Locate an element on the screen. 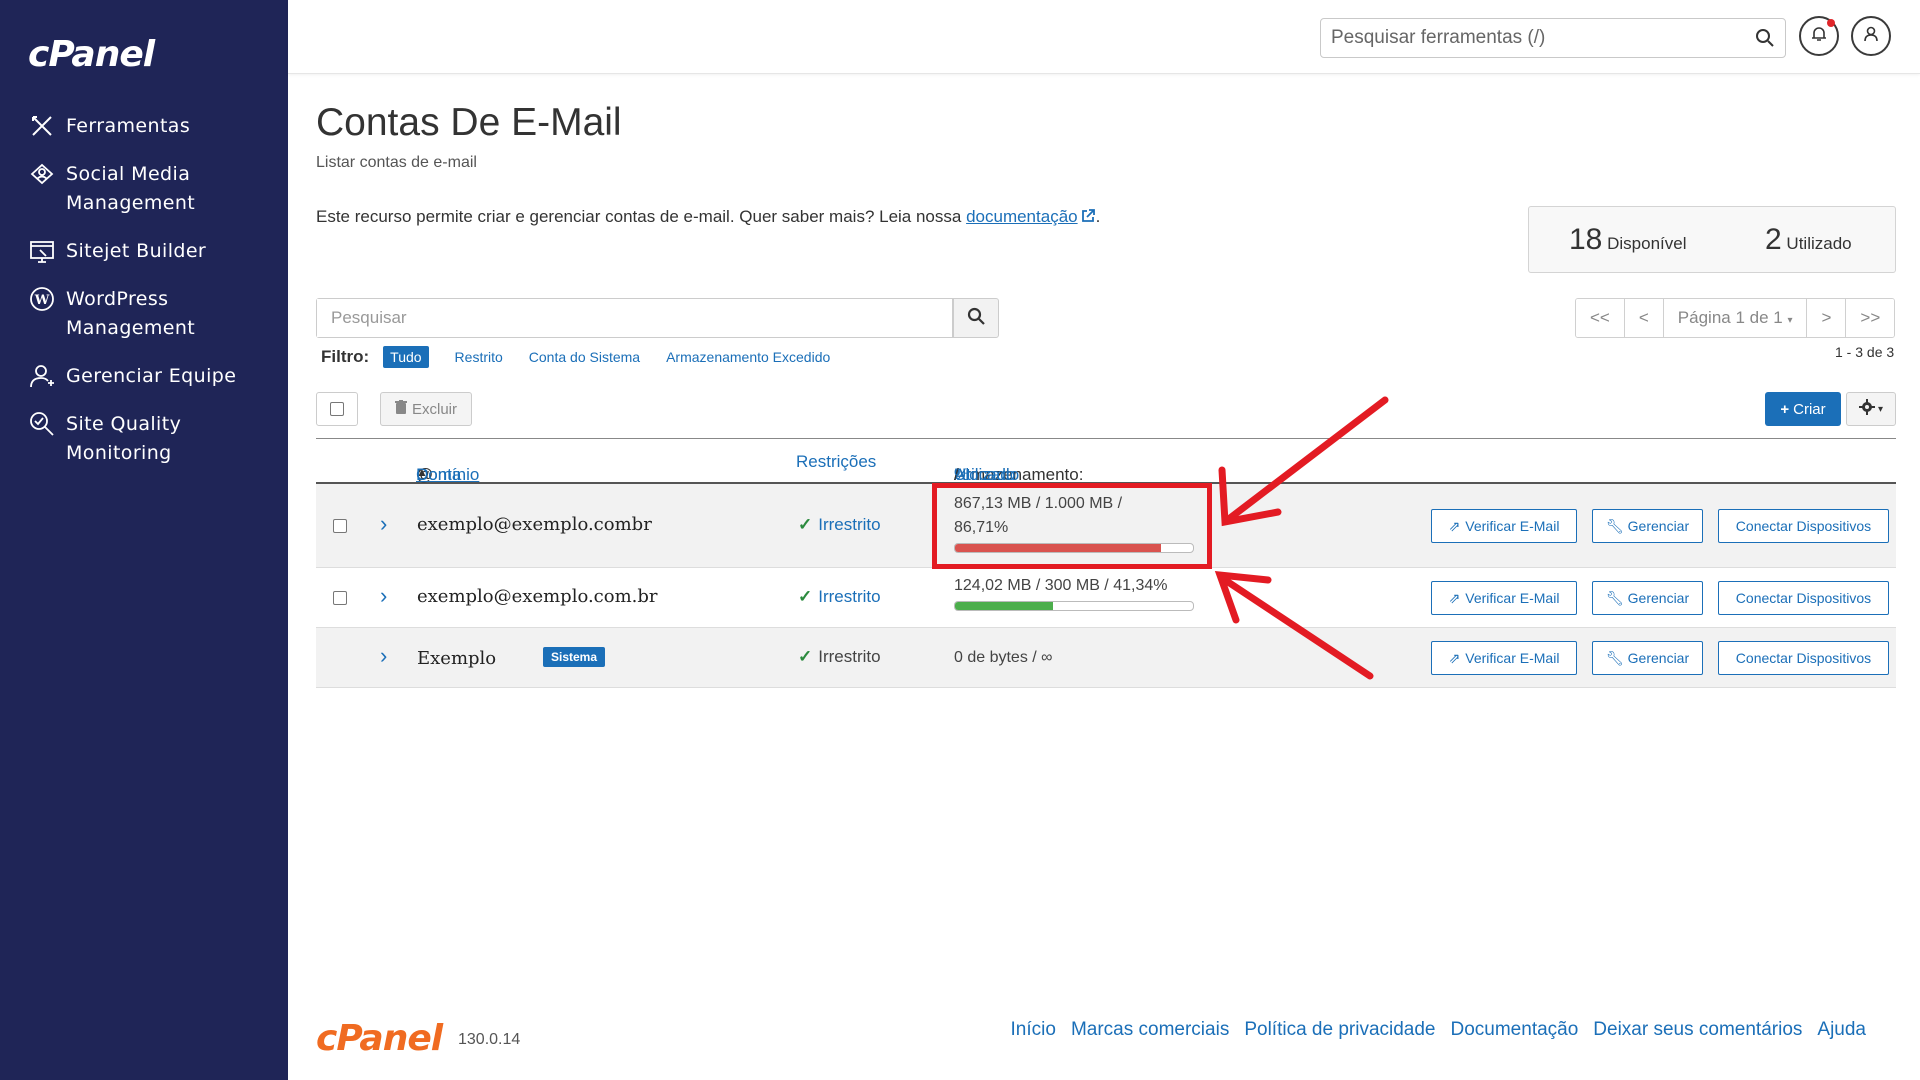 This screenshot has height=1080, width=1920. top-bar is located at coordinates (1104, 37).